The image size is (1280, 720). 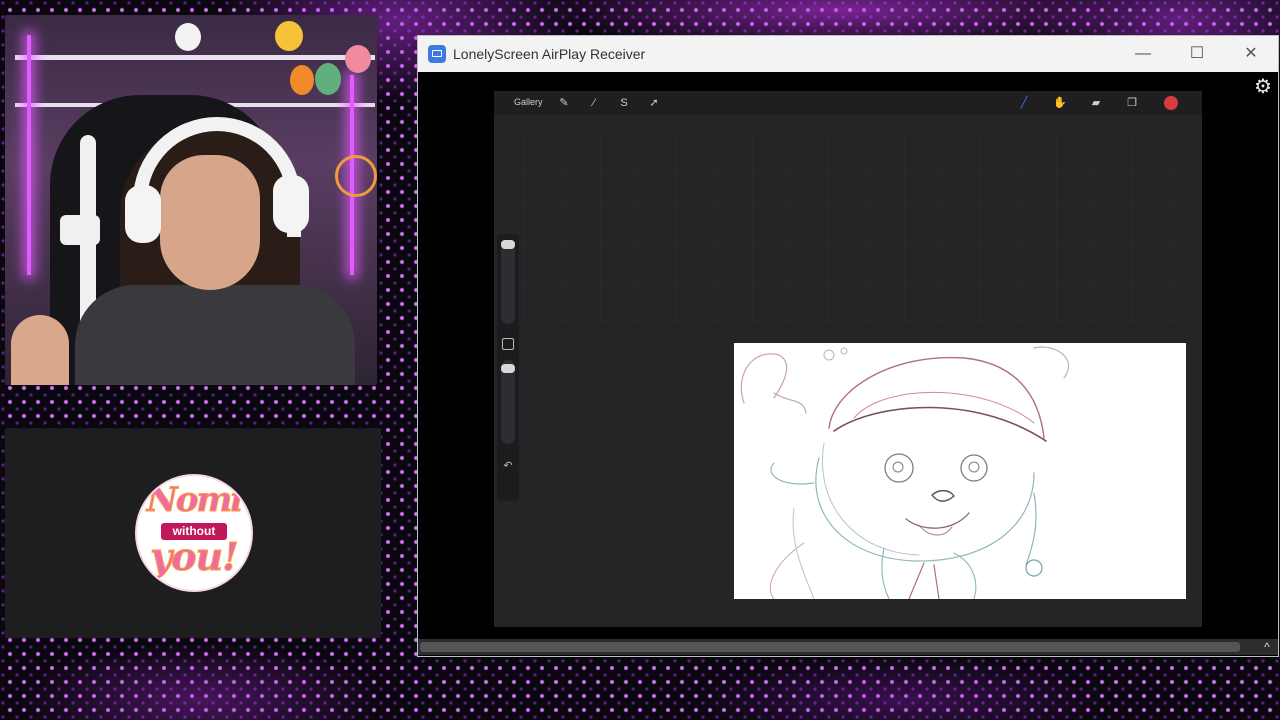 What do you see at coordinates (1024, 103) in the screenshot?
I see `brush-icon: ╱` at bounding box center [1024, 103].